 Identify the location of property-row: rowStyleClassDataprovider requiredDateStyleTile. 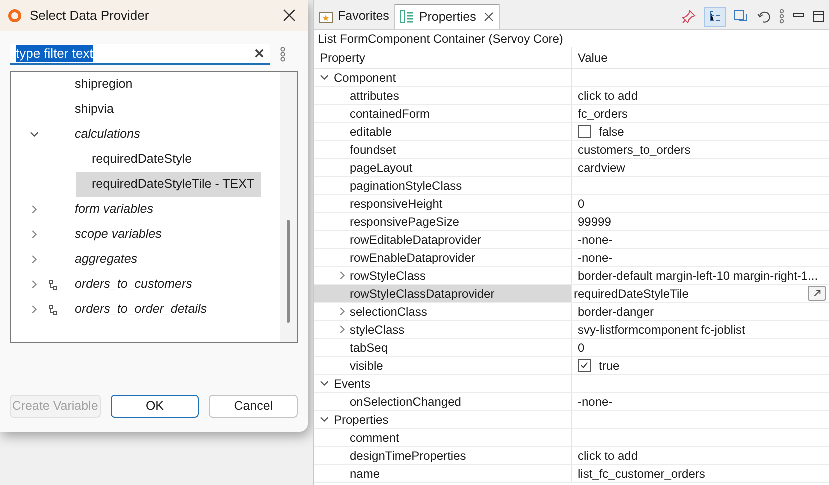
(571, 294).